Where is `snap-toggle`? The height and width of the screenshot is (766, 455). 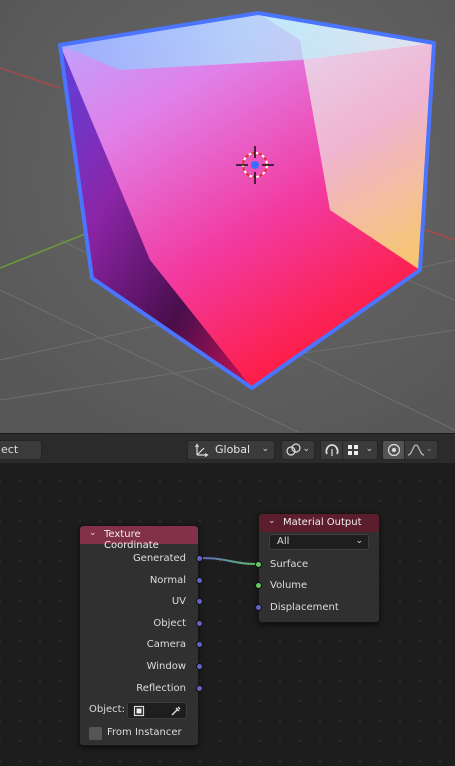 snap-toggle is located at coordinates (332, 450).